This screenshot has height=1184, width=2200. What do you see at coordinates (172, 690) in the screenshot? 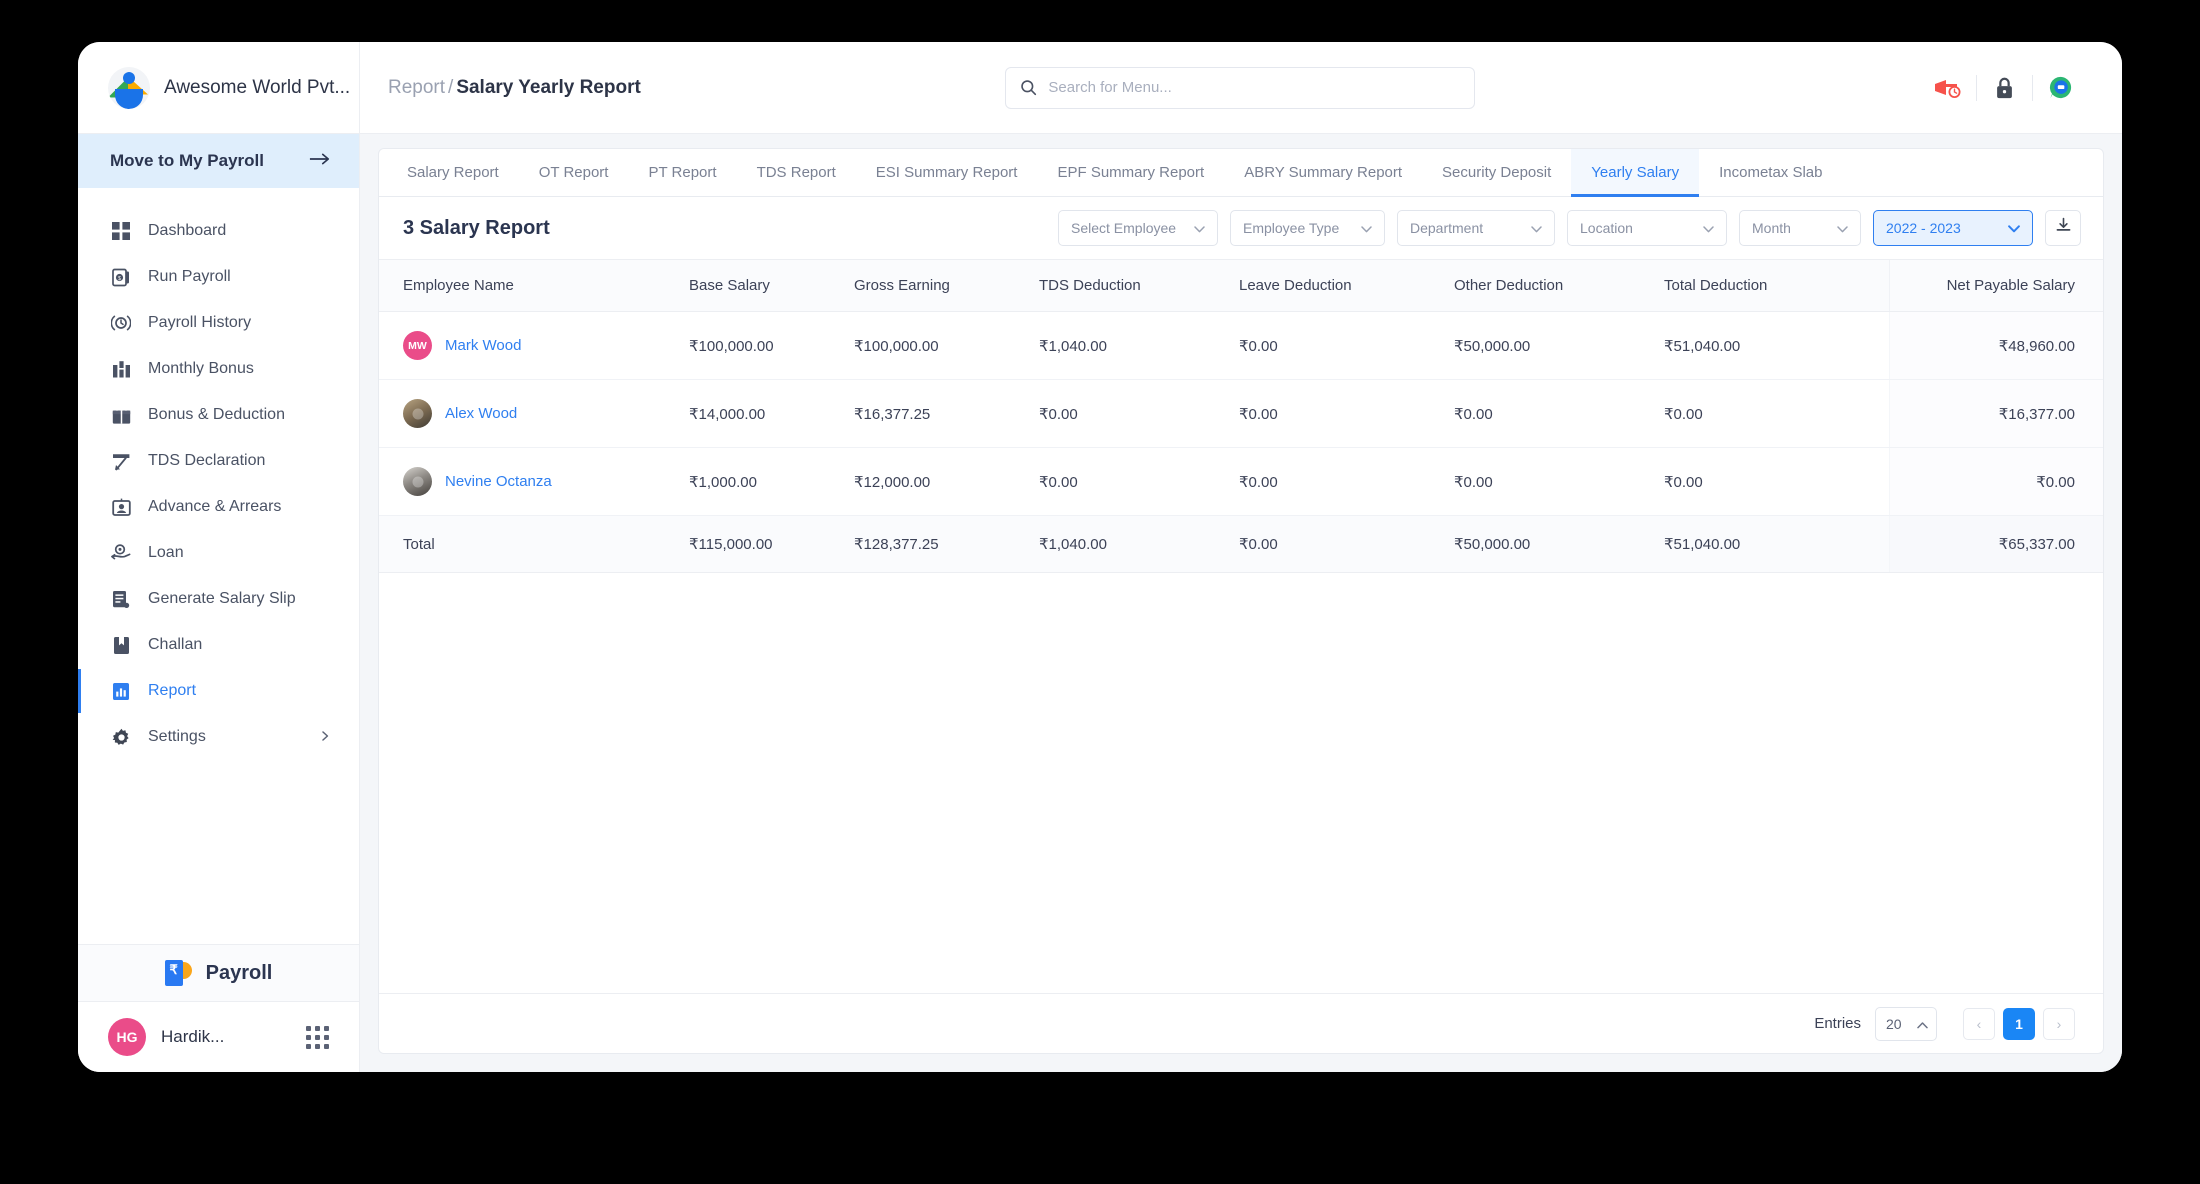
I see `sidebar-item-label: Report` at bounding box center [172, 690].